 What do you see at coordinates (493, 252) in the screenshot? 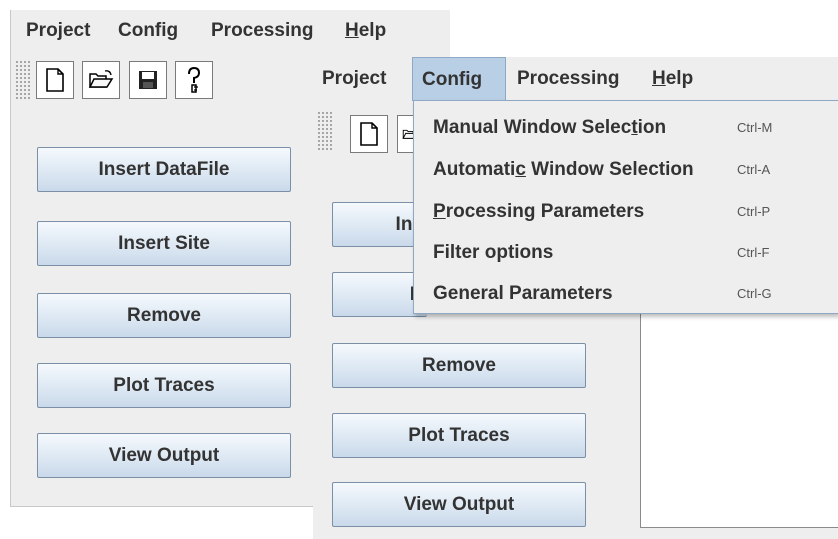
I see `menu-item-label: Filter options` at bounding box center [493, 252].